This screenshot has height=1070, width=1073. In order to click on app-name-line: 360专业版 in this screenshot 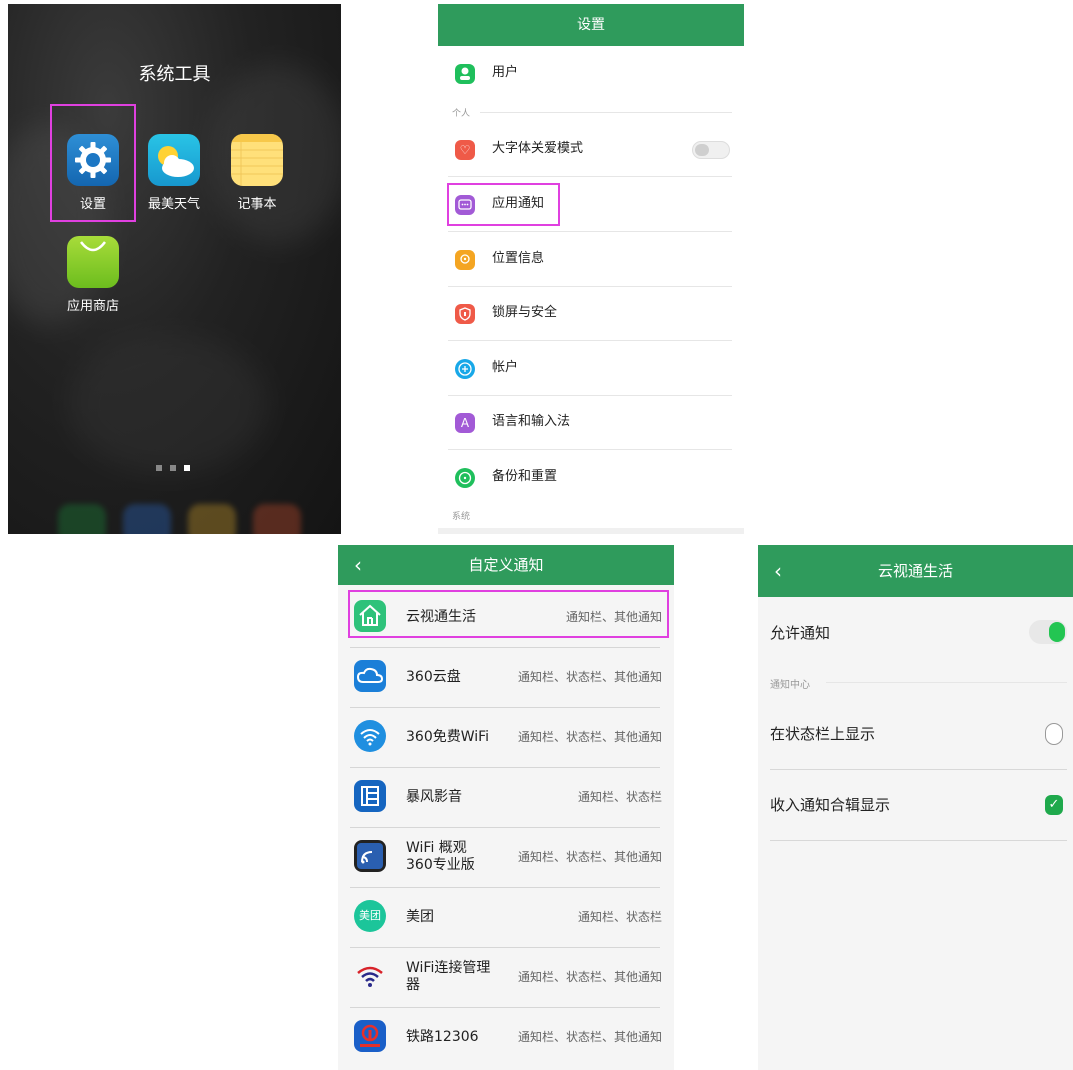, I will do `click(440, 865)`.